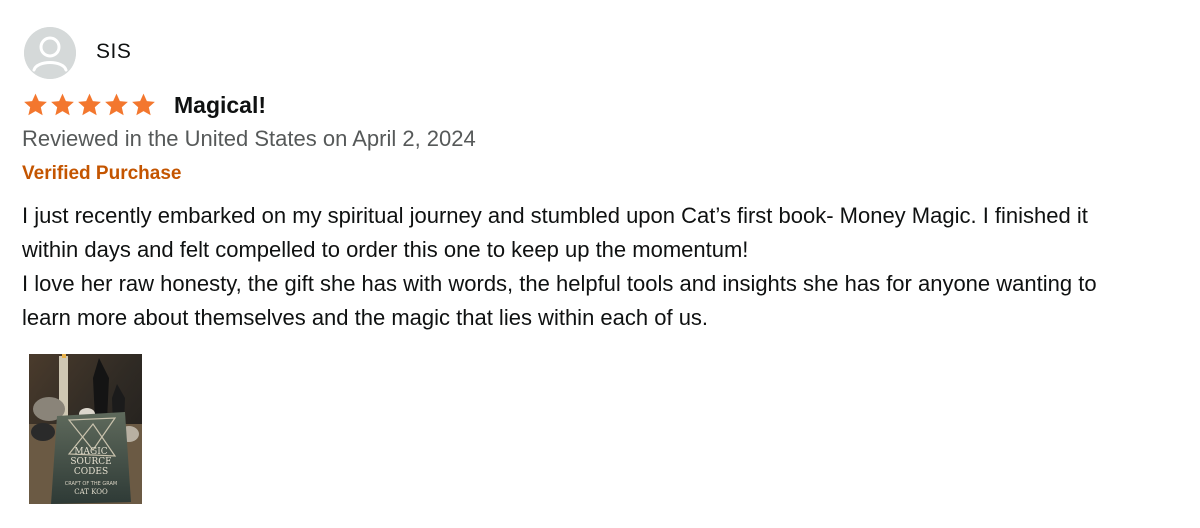 The image size is (1200, 528). I want to click on star-rating, so click(89, 105).